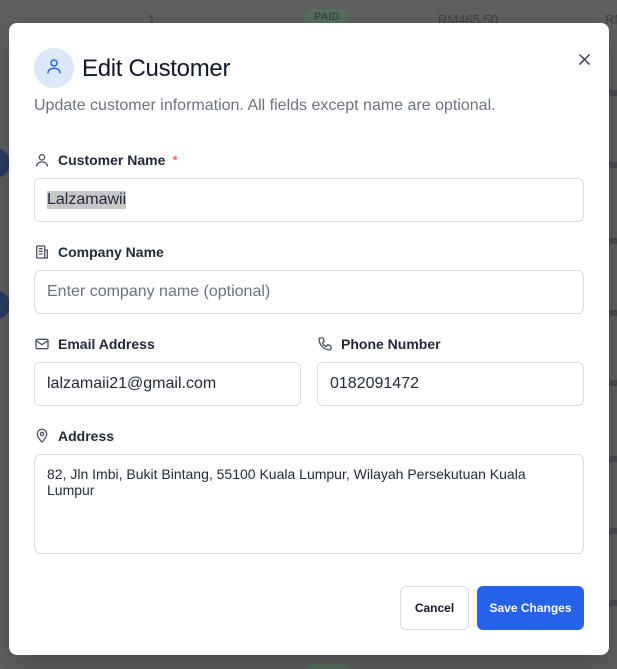  I want to click on customer-name-label: Customer Name *, so click(106, 160).